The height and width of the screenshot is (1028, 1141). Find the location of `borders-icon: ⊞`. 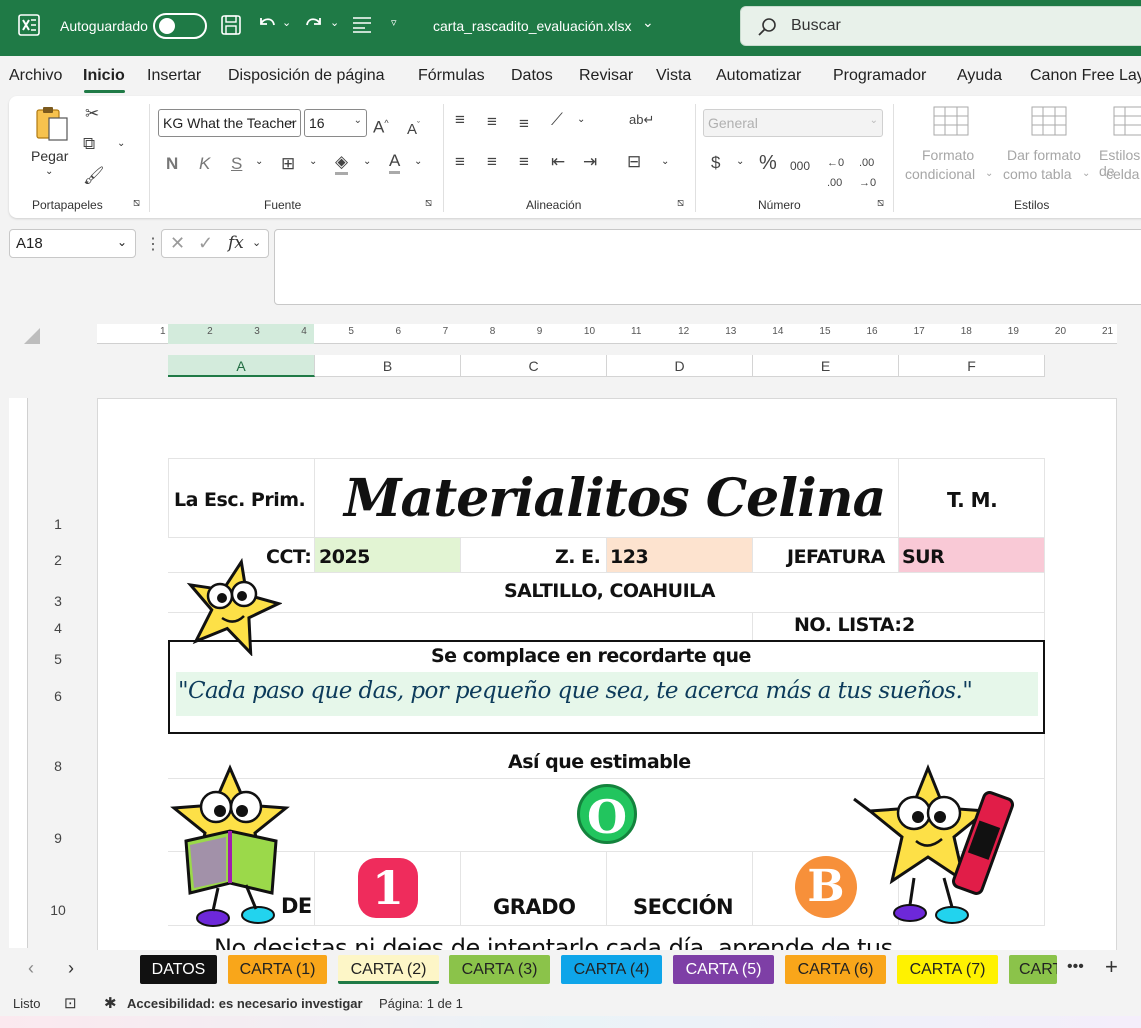

borders-icon: ⊞ is located at coordinates (288, 164).